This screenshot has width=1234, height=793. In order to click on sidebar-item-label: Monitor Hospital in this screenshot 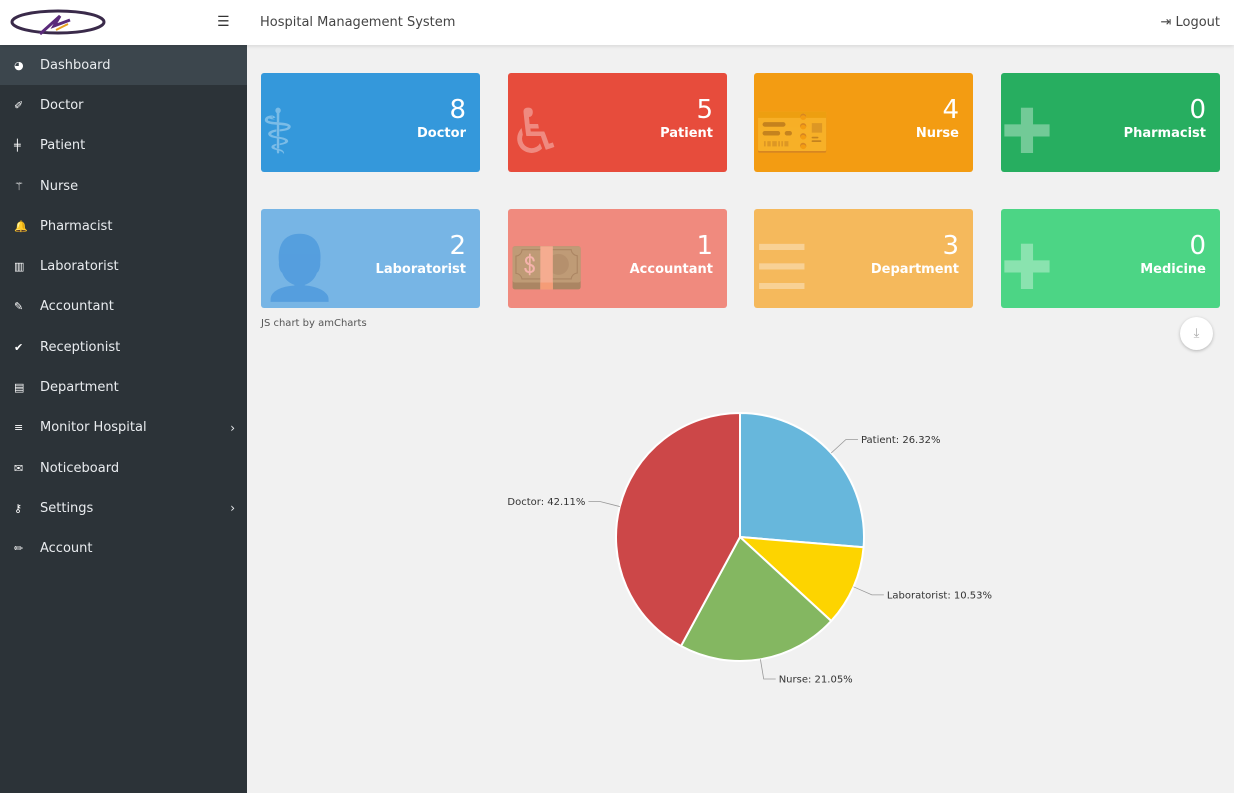, I will do `click(93, 428)`.